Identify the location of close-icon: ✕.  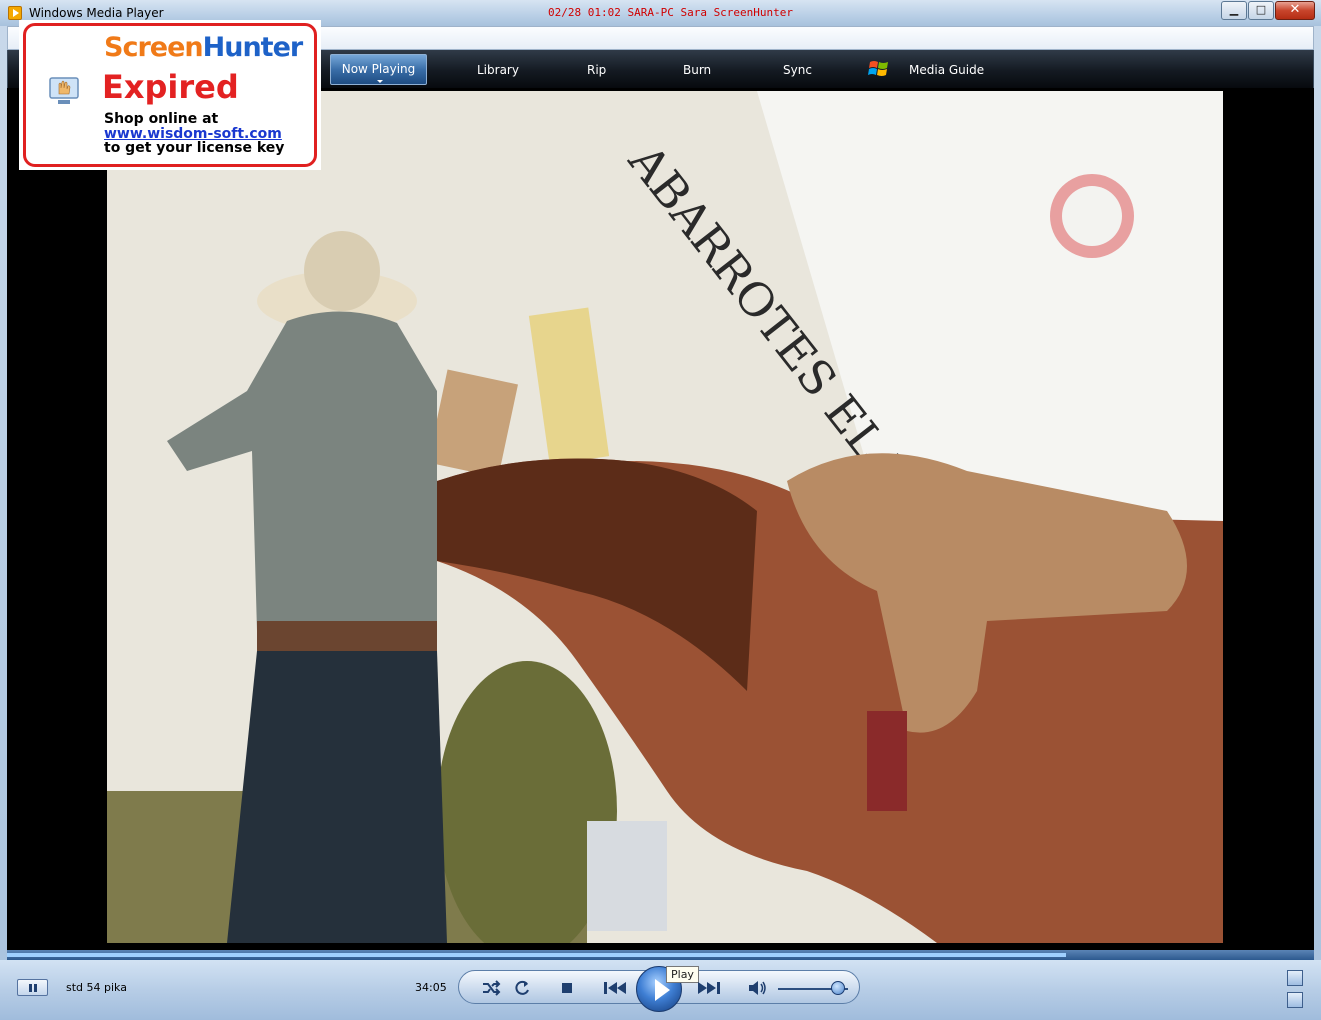
(1295, 9).